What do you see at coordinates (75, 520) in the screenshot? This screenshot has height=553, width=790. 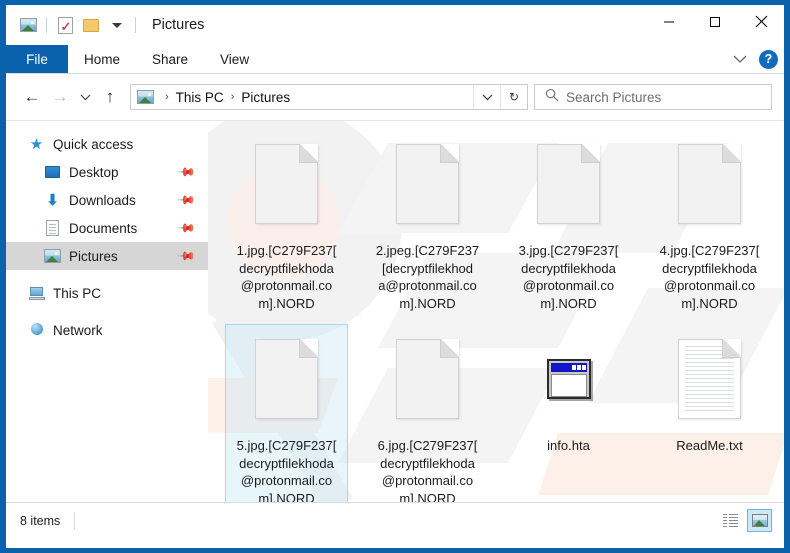 I see `status-divider` at bounding box center [75, 520].